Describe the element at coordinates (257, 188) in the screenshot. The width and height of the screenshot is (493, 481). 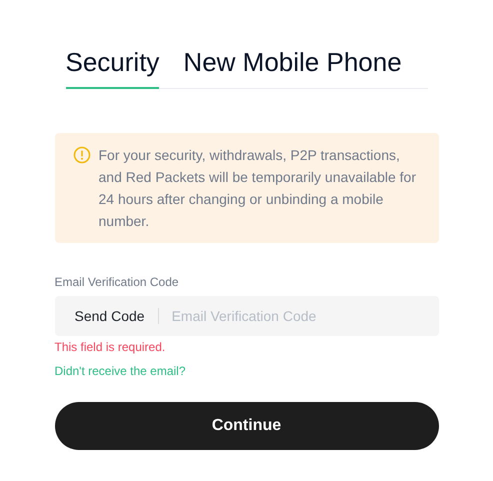
I see `notice-text: For your security, withdrawals, P2P transactions, and Red Packets will be temporarily unavailable for 24 hours after changing or unbinding a mobile number.` at that location.